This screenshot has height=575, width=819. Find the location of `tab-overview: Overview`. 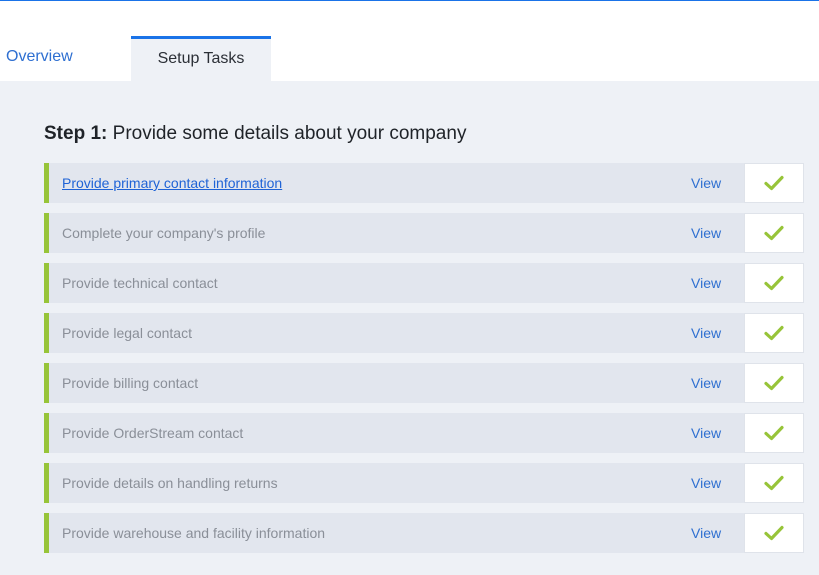

tab-overview: Overview is located at coordinates (39, 57).